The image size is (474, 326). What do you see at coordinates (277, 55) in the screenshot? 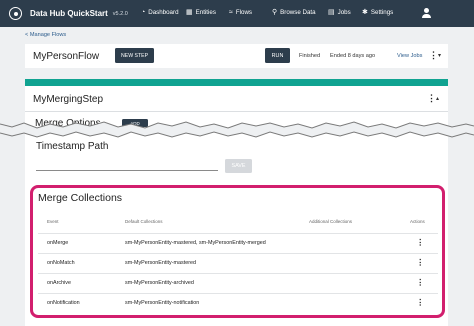
I see `run-button: RUN` at bounding box center [277, 55].